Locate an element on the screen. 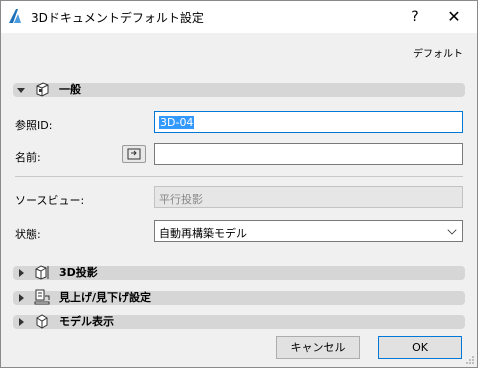 This screenshot has height=368, width=478. state-value: 自動再構築モデル is located at coordinates (203, 233).